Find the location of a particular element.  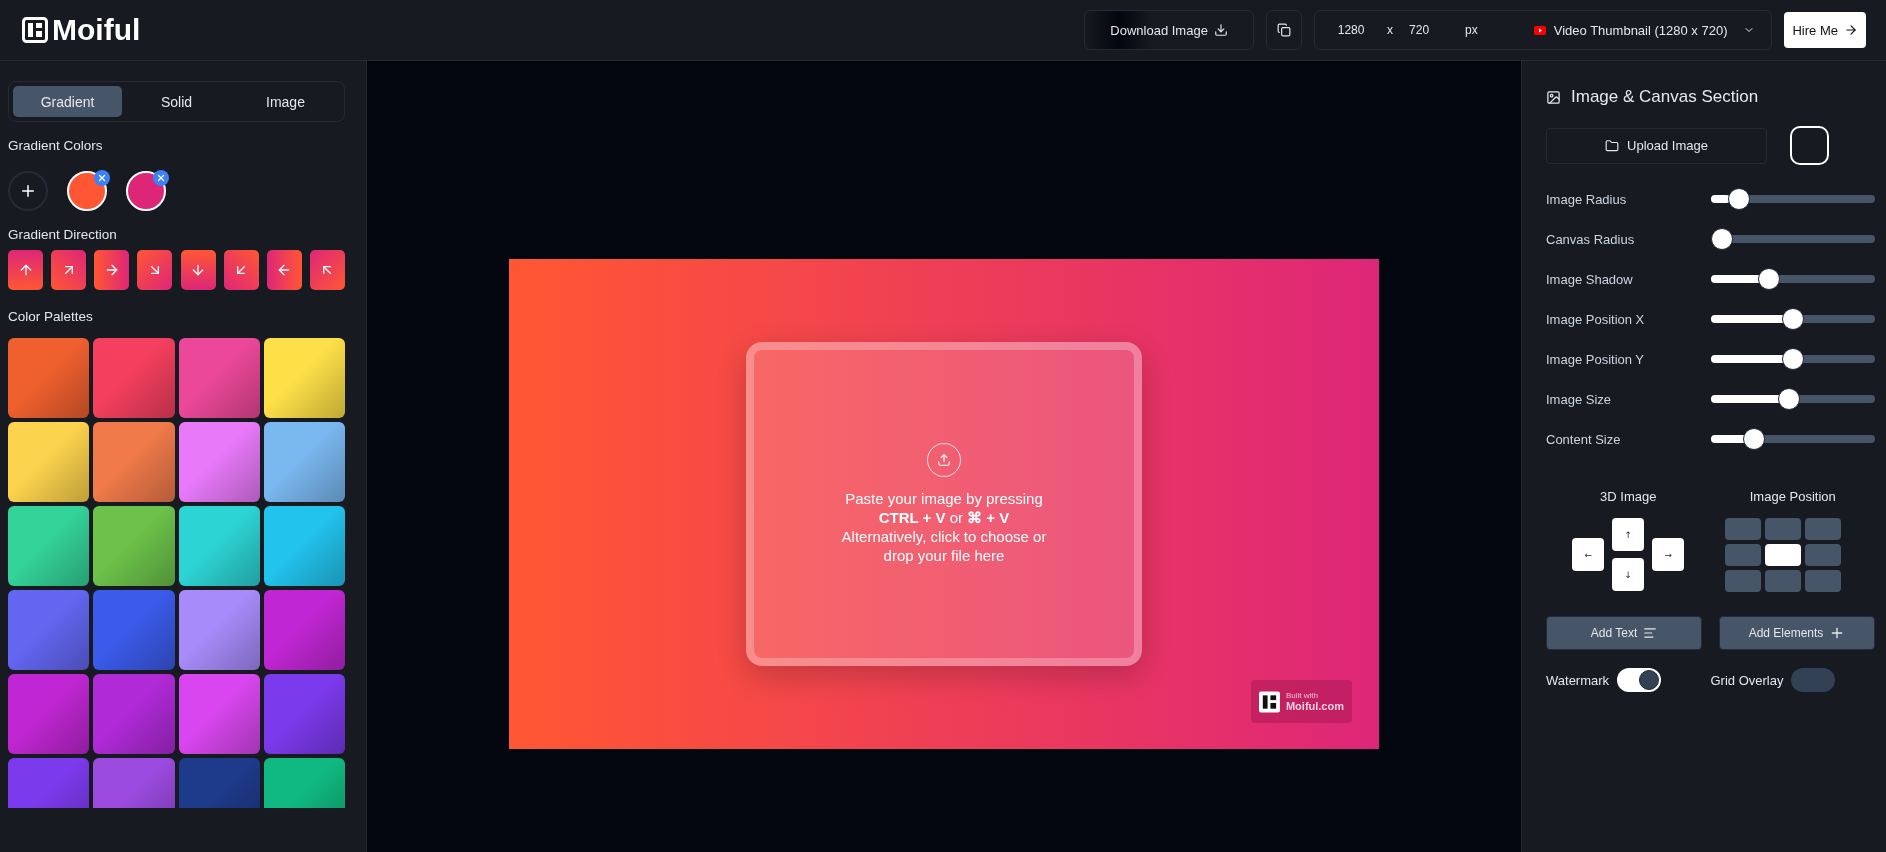

hire-me-button: Hire Me is located at coordinates (1825, 30).